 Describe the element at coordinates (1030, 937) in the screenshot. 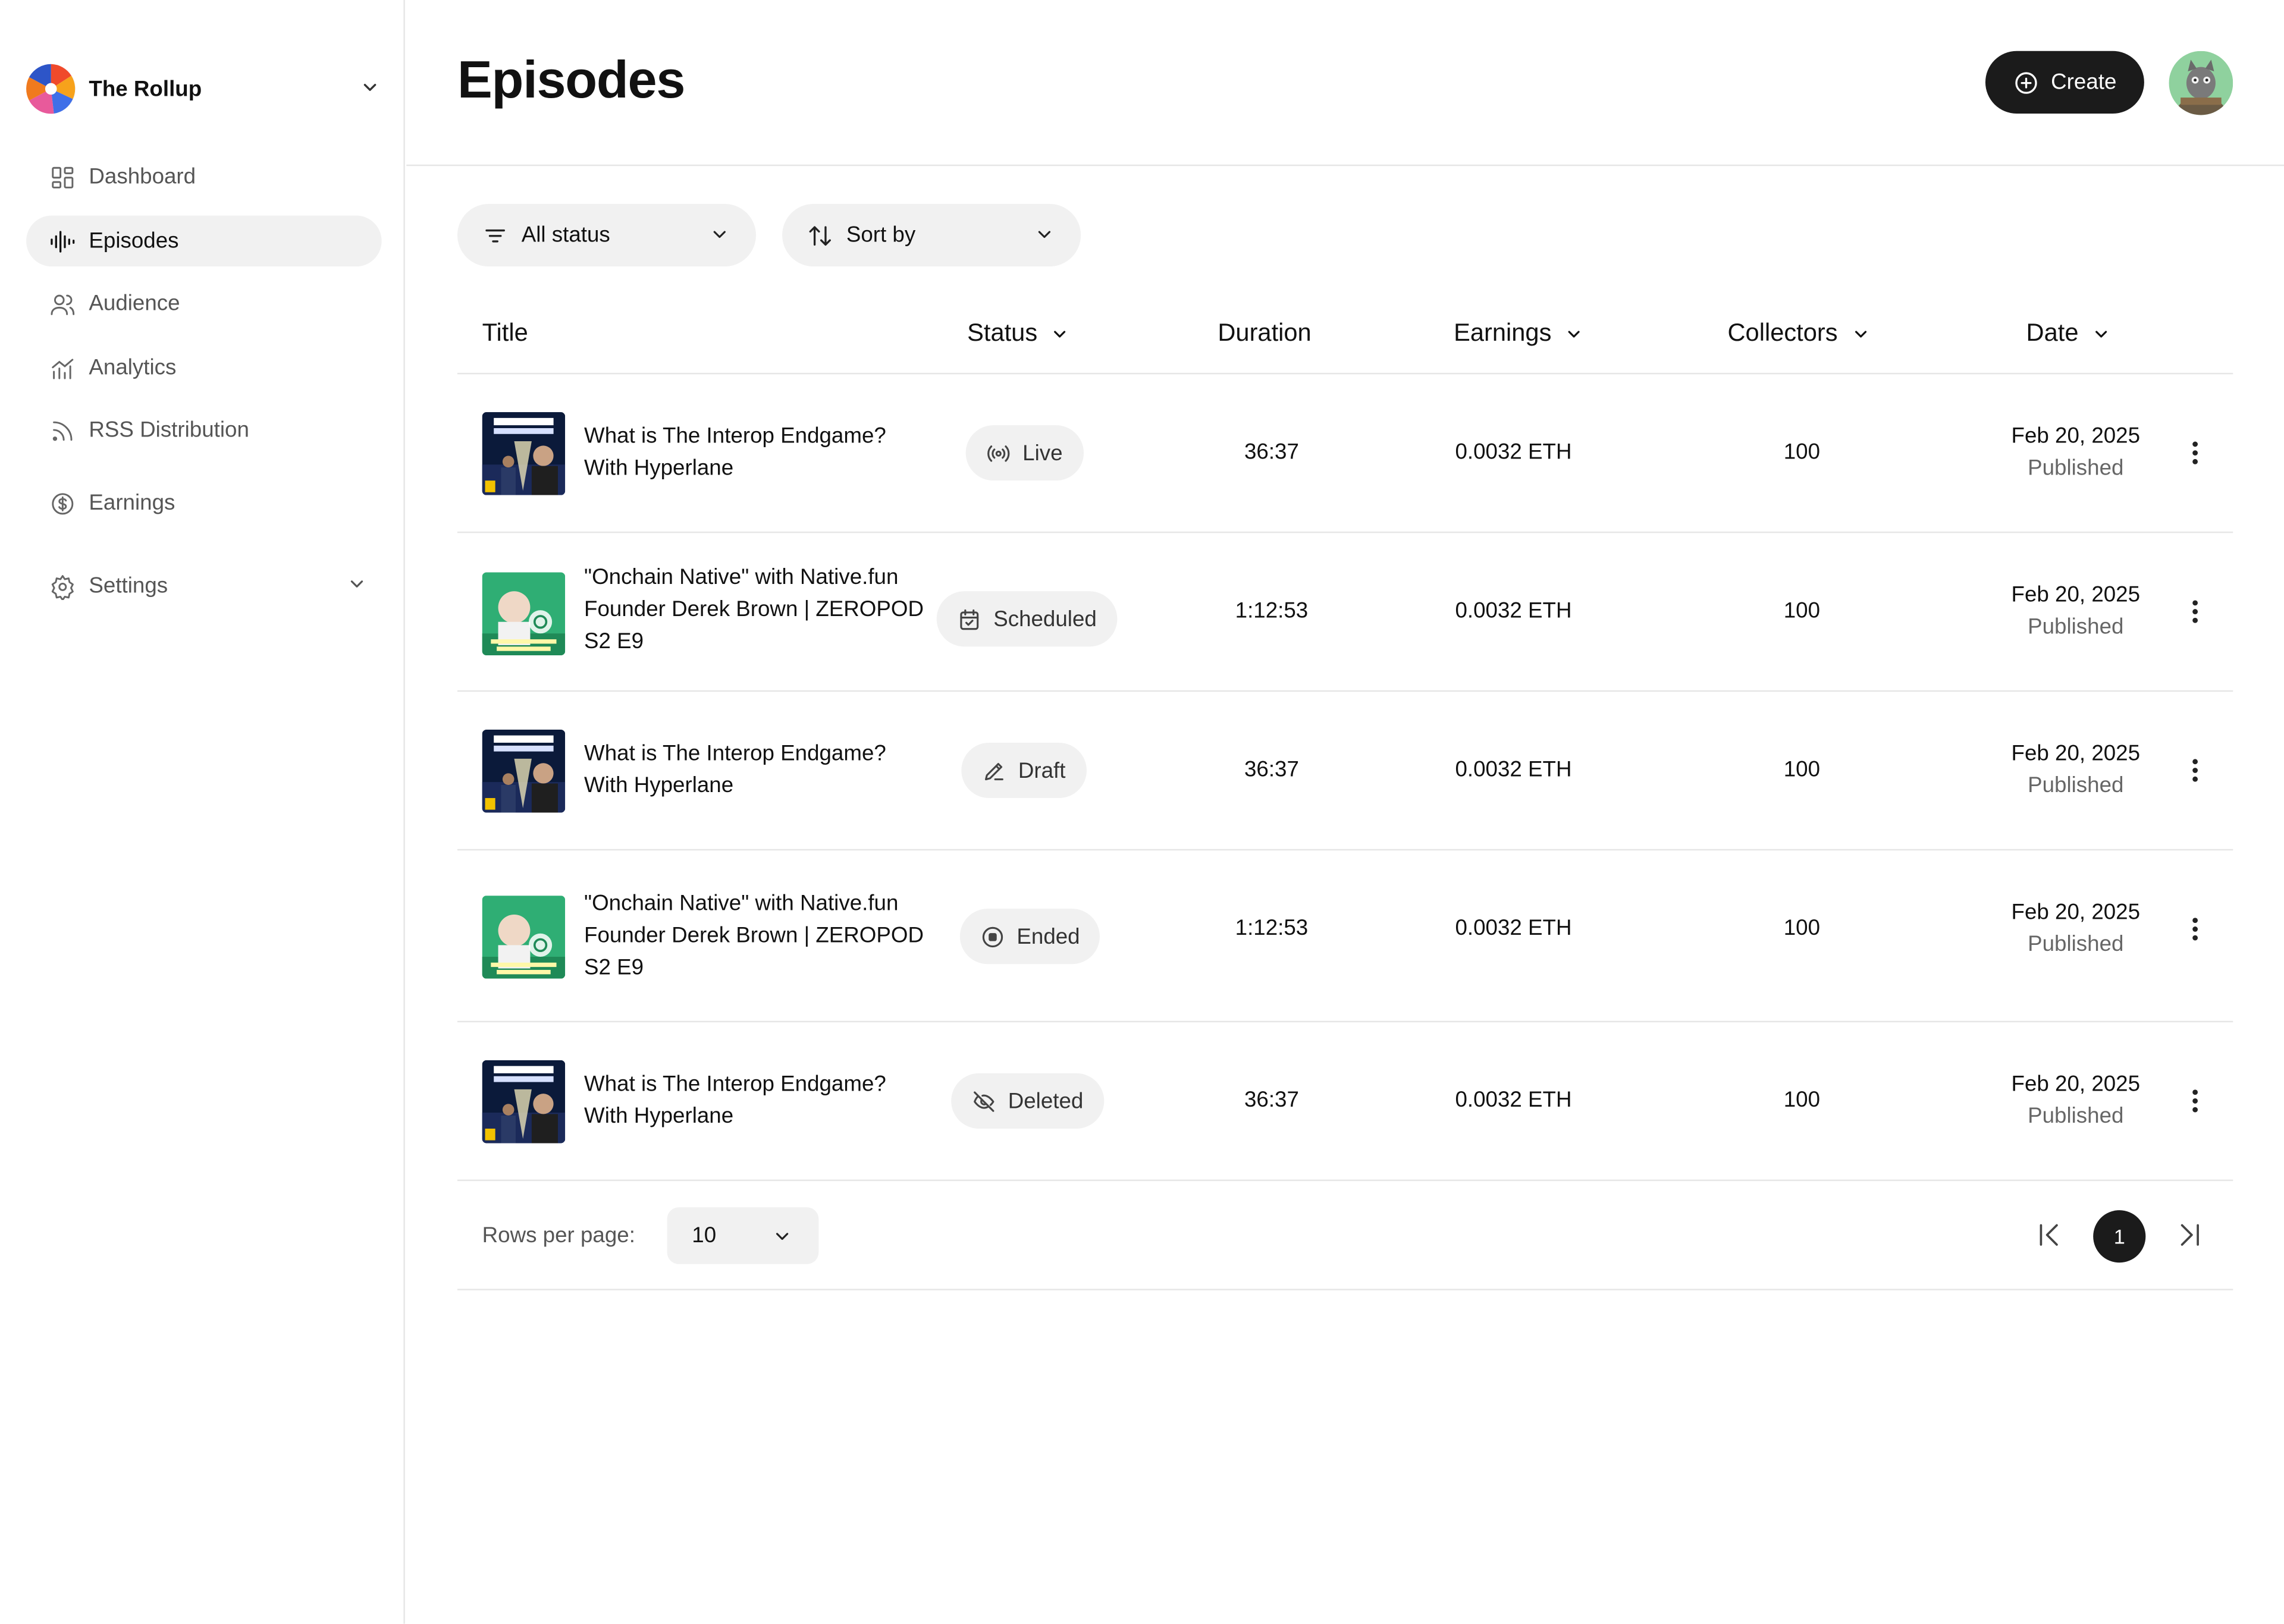

I see `status-badge: Ended` at that location.